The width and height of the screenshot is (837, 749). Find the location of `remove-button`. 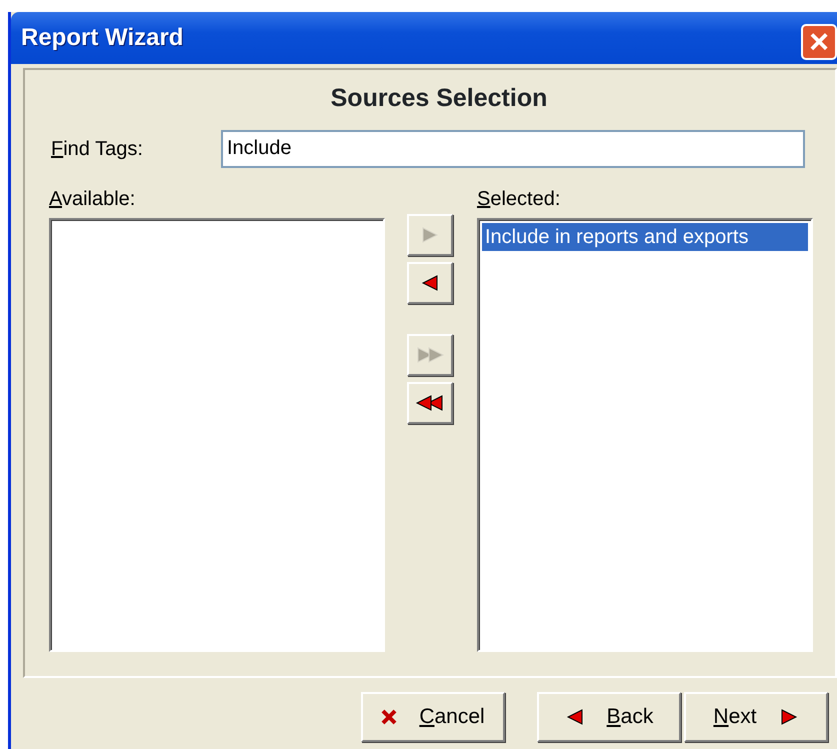

remove-button is located at coordinates (430, 283).